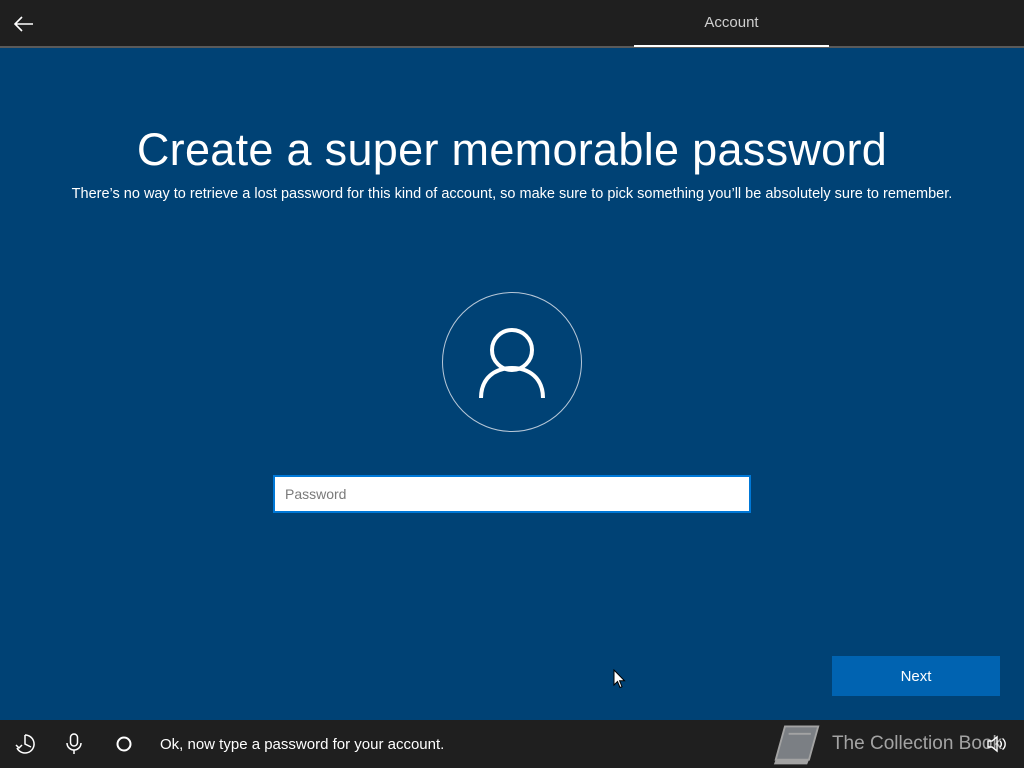 This screenshot has width=1024, height=768. I want to click on cortana-button, so click(124, 744).